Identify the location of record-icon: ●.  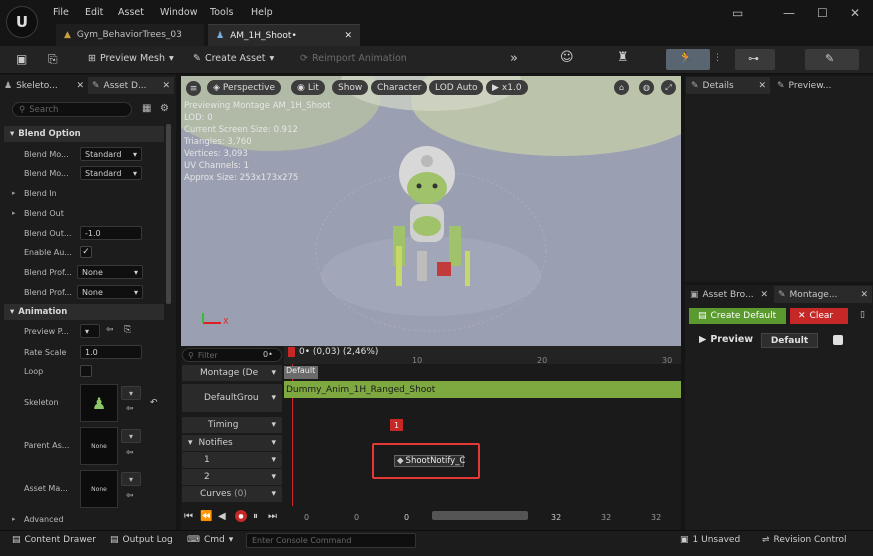
(241, 516).